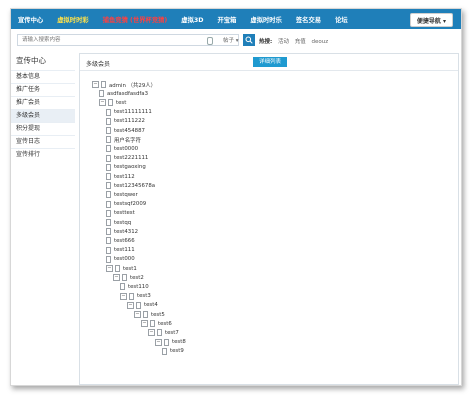  What do you see at coordinates (130, 268) in the screenshot?
I see `tree-node-label: test1` at bounding box center [130, 268].